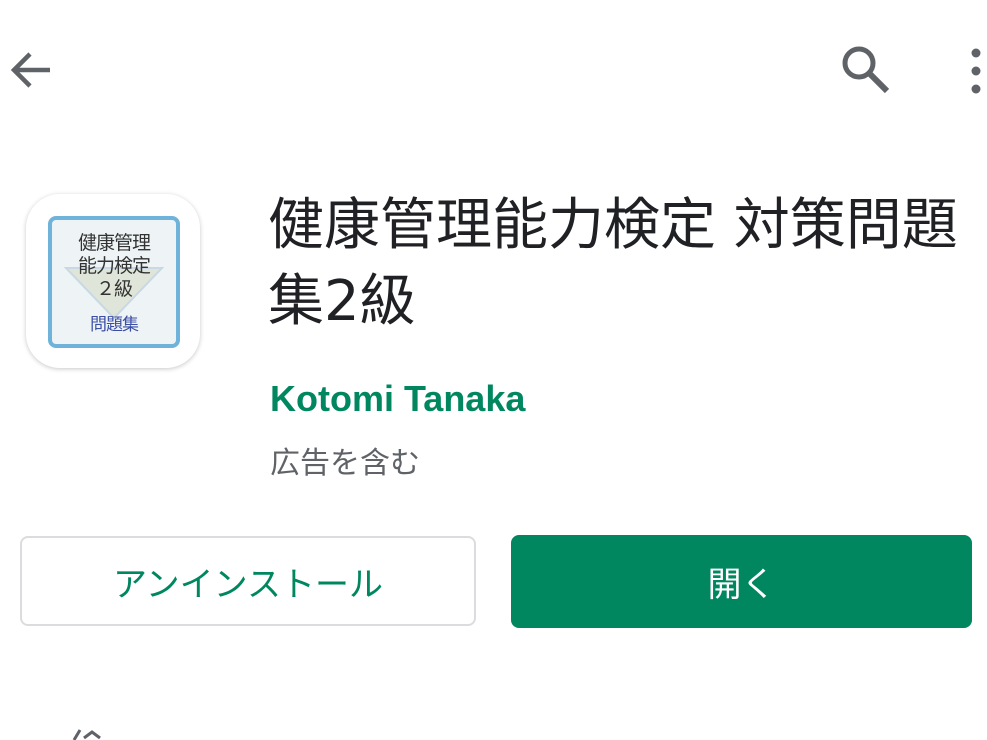  What do you see at coordinates (114, 325) in the screenshot?
I see `app-icon-text-line4: 問題集` at bounding box center [114, 325].